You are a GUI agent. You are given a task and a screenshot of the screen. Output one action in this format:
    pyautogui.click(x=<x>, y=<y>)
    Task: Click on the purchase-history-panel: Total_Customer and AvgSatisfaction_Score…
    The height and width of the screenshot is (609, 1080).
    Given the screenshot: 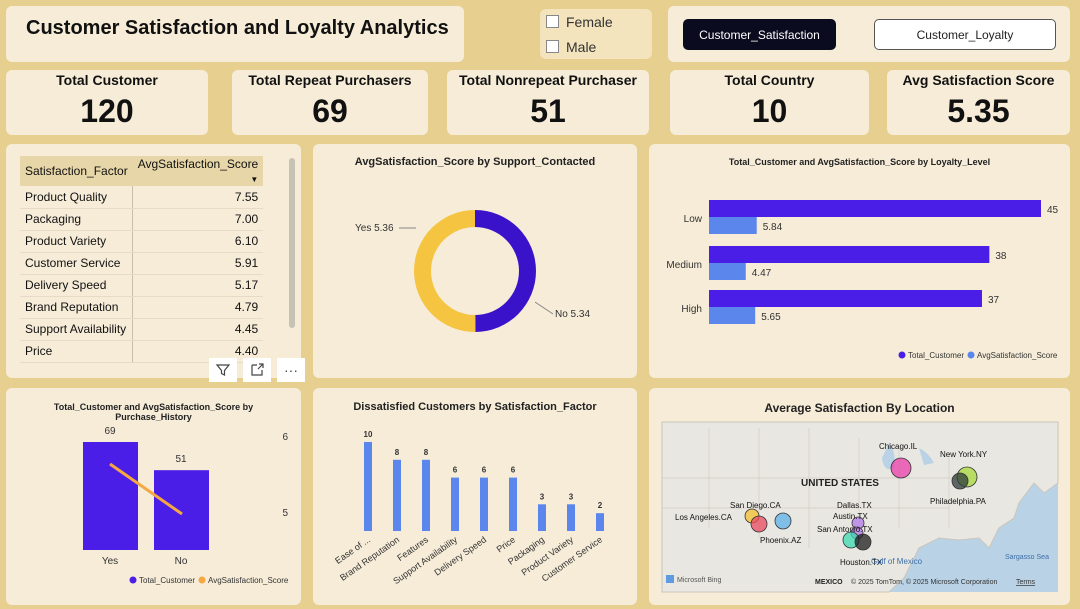 What is the action you would take?
    pyautogui.click(x=153, y=496)
    